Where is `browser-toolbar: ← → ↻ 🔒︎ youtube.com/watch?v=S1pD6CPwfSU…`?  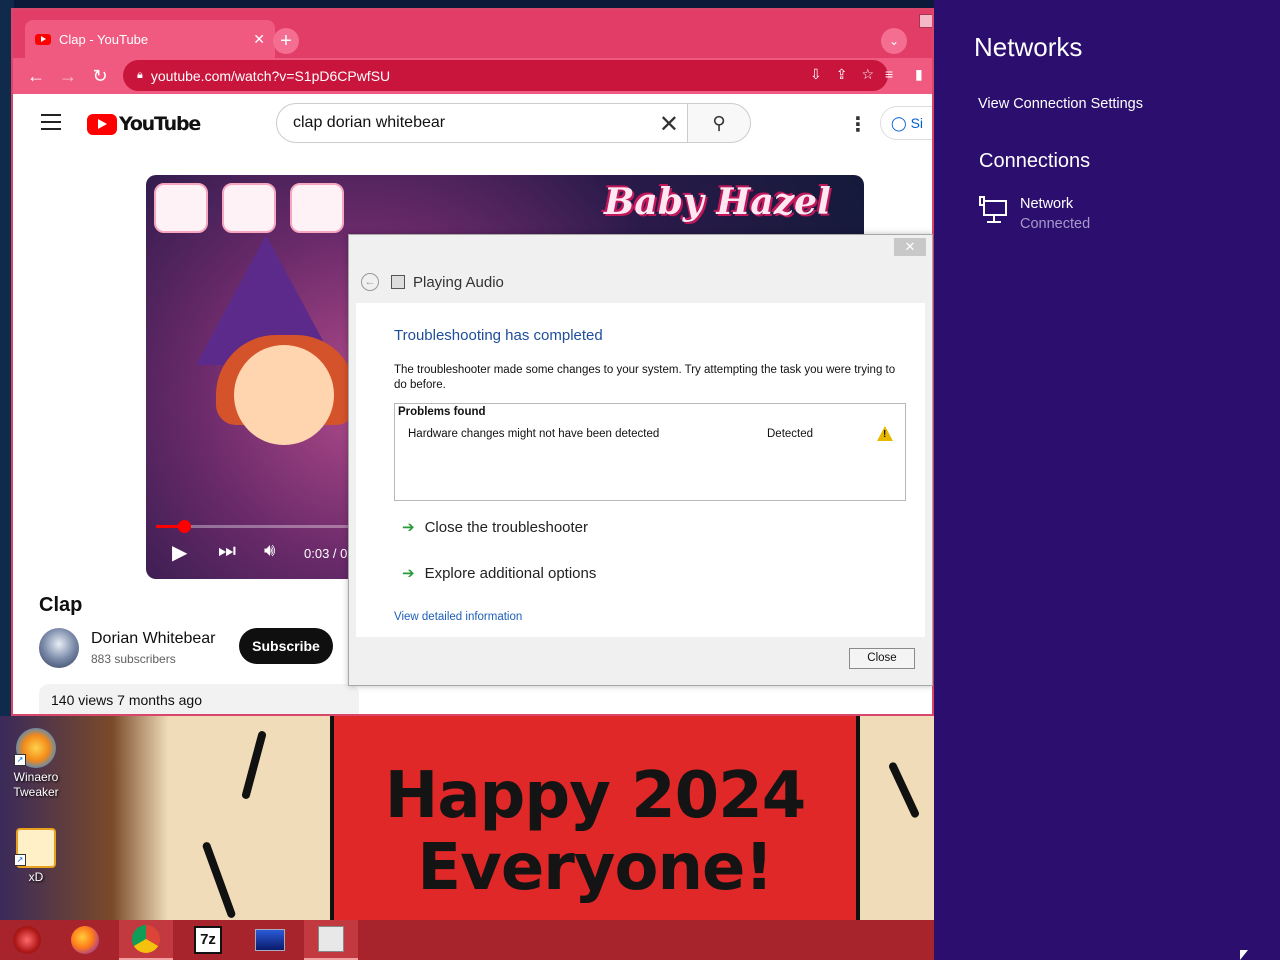 browser-toolbar: ← → ↻ 🔒︎ youtube.com/watch?v=S1pD6CPwfSU… is located at coordinates (472, 76).